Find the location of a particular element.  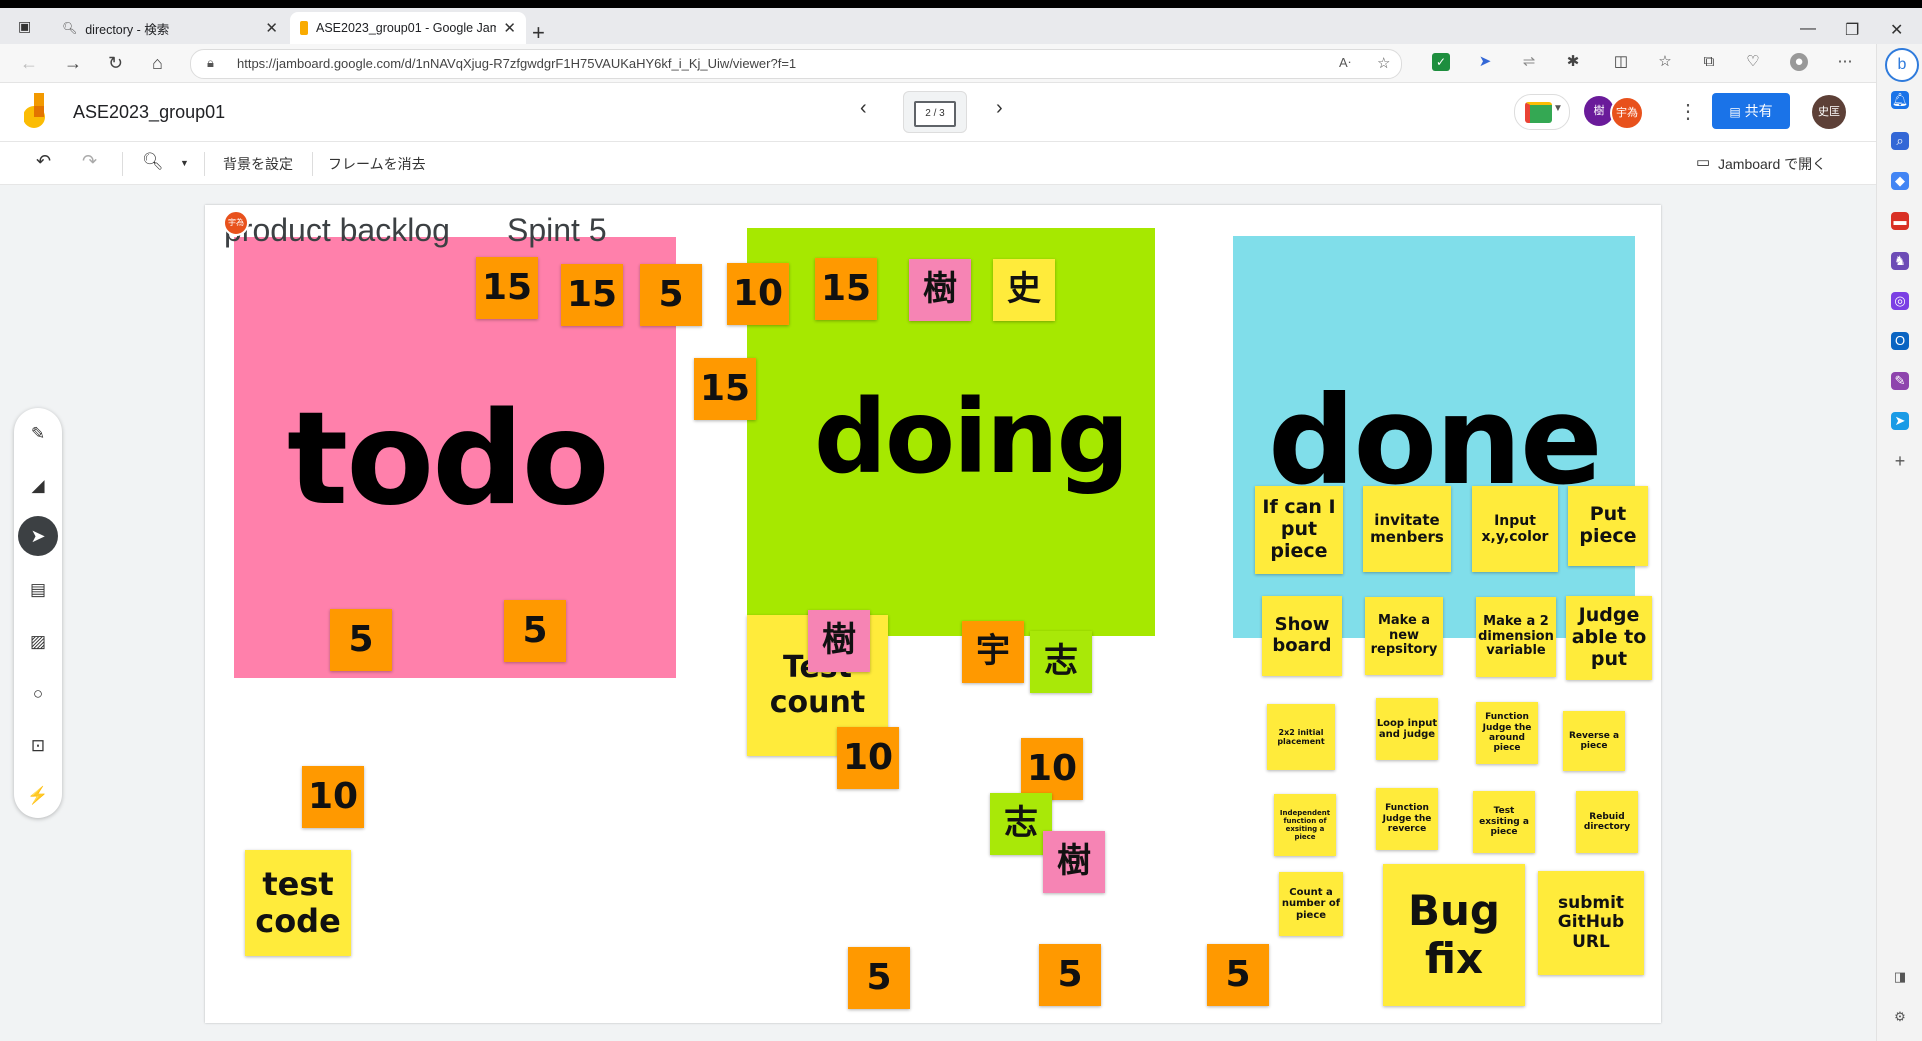

sticky-note-task: 2x2 initial placement is located at coordinates (1301, 737).